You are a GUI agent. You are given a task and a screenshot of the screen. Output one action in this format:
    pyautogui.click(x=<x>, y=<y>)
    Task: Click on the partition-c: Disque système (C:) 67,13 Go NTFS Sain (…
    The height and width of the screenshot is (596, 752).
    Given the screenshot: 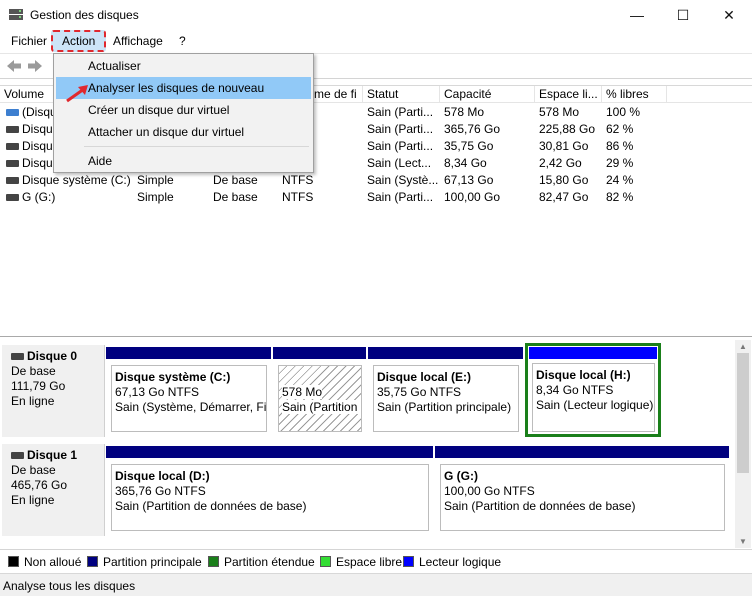 What is the action you would take?
    pyautogui.click(x=188, y=391)
    